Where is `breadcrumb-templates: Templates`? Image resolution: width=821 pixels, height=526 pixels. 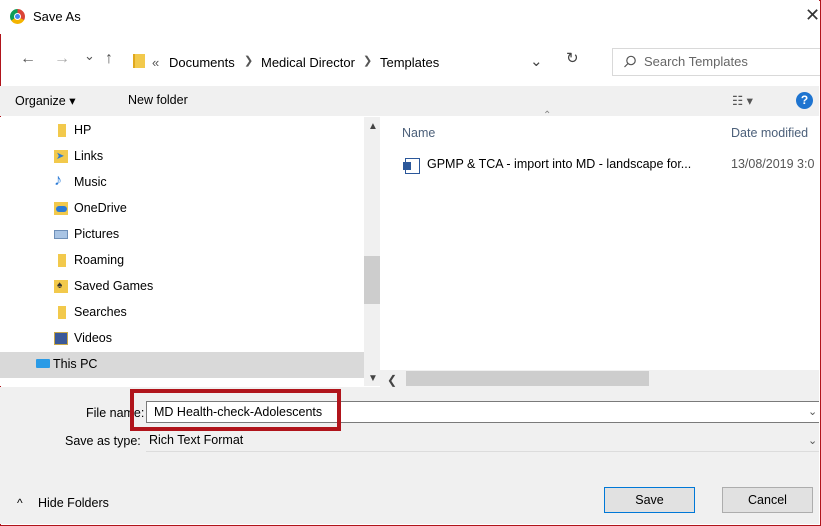 breadcrumb-templates: Templates is located at coordinates (409, 62).